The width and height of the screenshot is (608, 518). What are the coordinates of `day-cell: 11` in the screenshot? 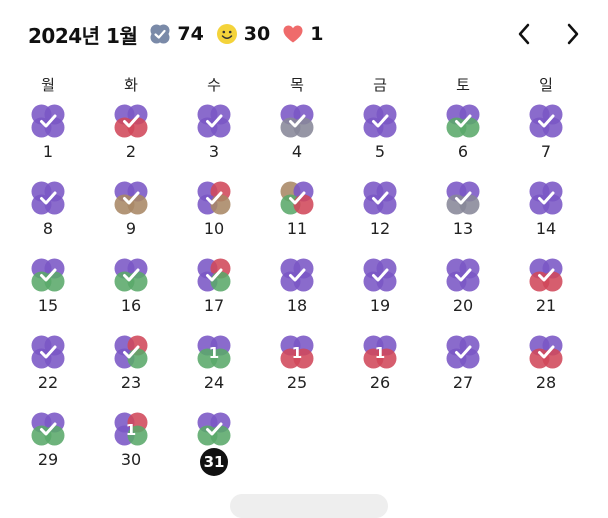 It's located at (297, 216).